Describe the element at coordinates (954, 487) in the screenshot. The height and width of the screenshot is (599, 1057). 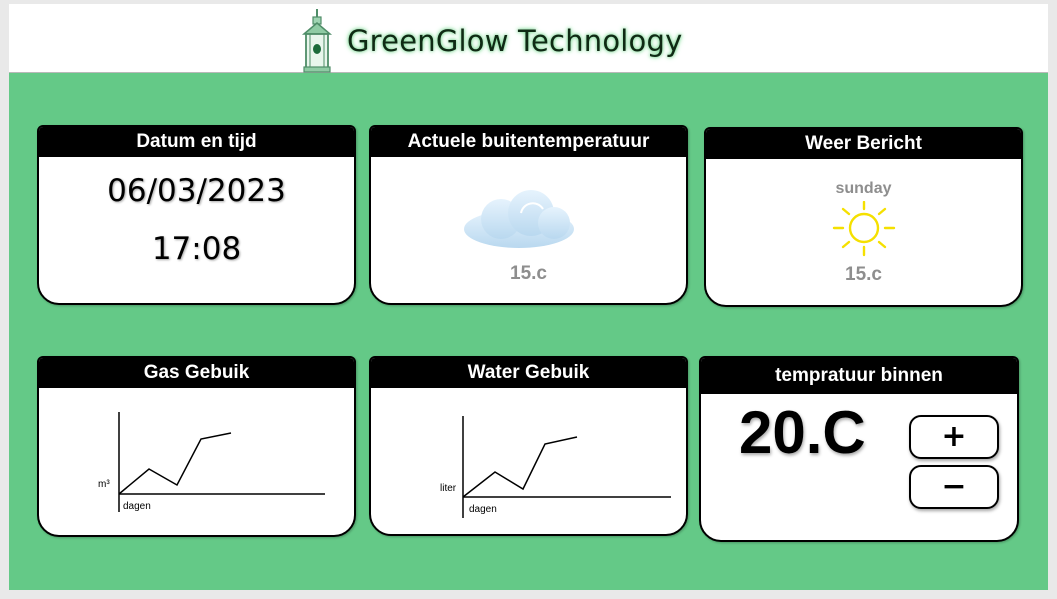
I see `decrease-temperature-button: −` at that location.